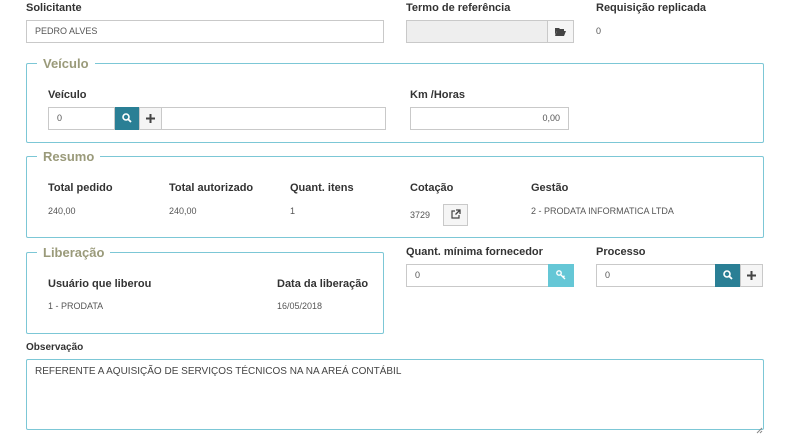  Describe the element at coordinates (211, 188) in the screenshot. I see `total-autorizado-label: Total autorizado` at that location.